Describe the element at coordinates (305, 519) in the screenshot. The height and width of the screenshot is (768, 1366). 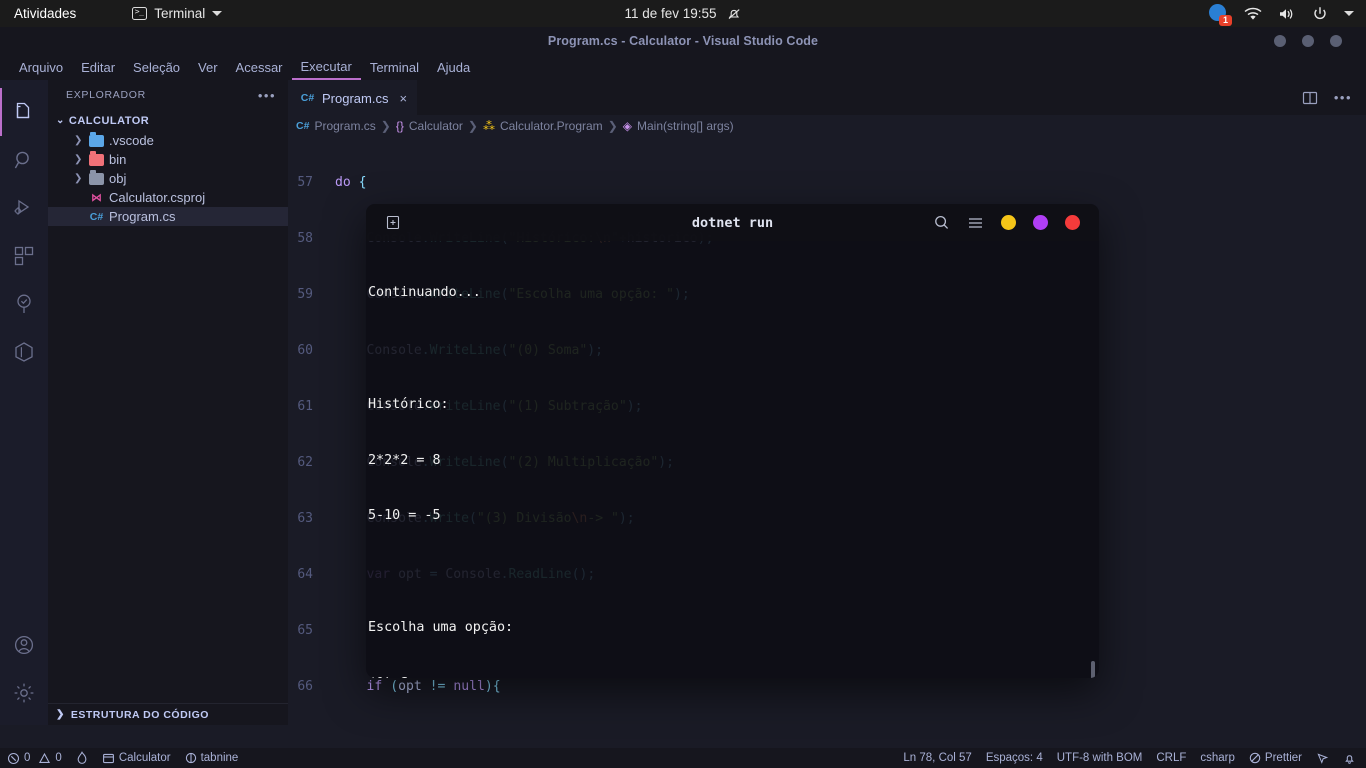
I see `line-number: 63` at that location.